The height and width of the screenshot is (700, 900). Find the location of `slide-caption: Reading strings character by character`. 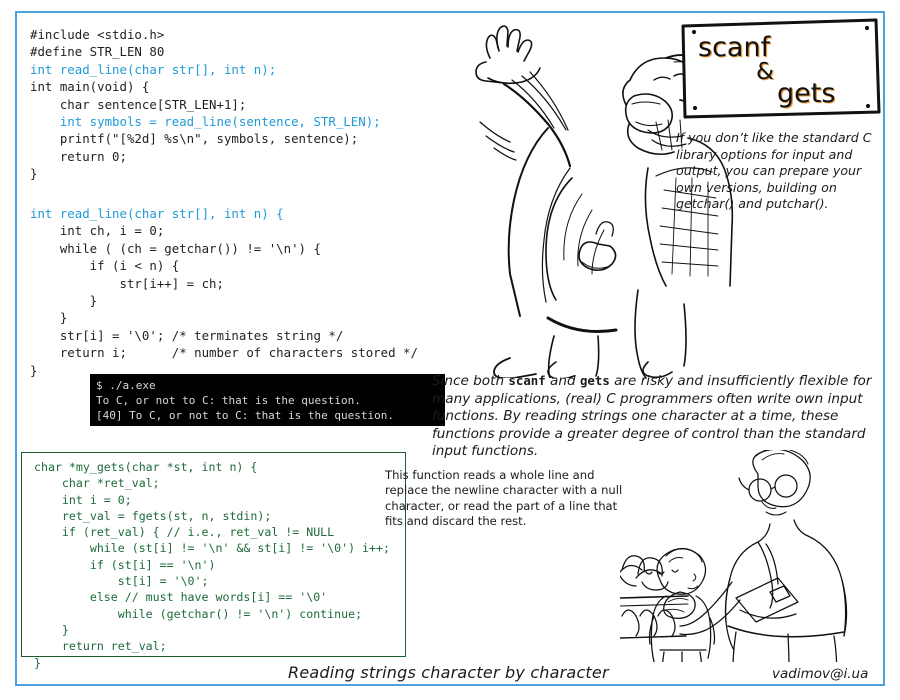

slide-caption: Reading strings character by character is located at coordinates (448, 672).